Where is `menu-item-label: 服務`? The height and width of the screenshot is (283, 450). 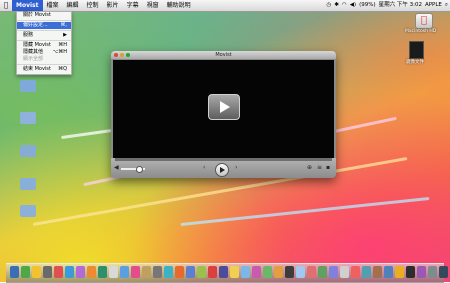 menu-item-label: 服務 is located at coordinates (28, 35).